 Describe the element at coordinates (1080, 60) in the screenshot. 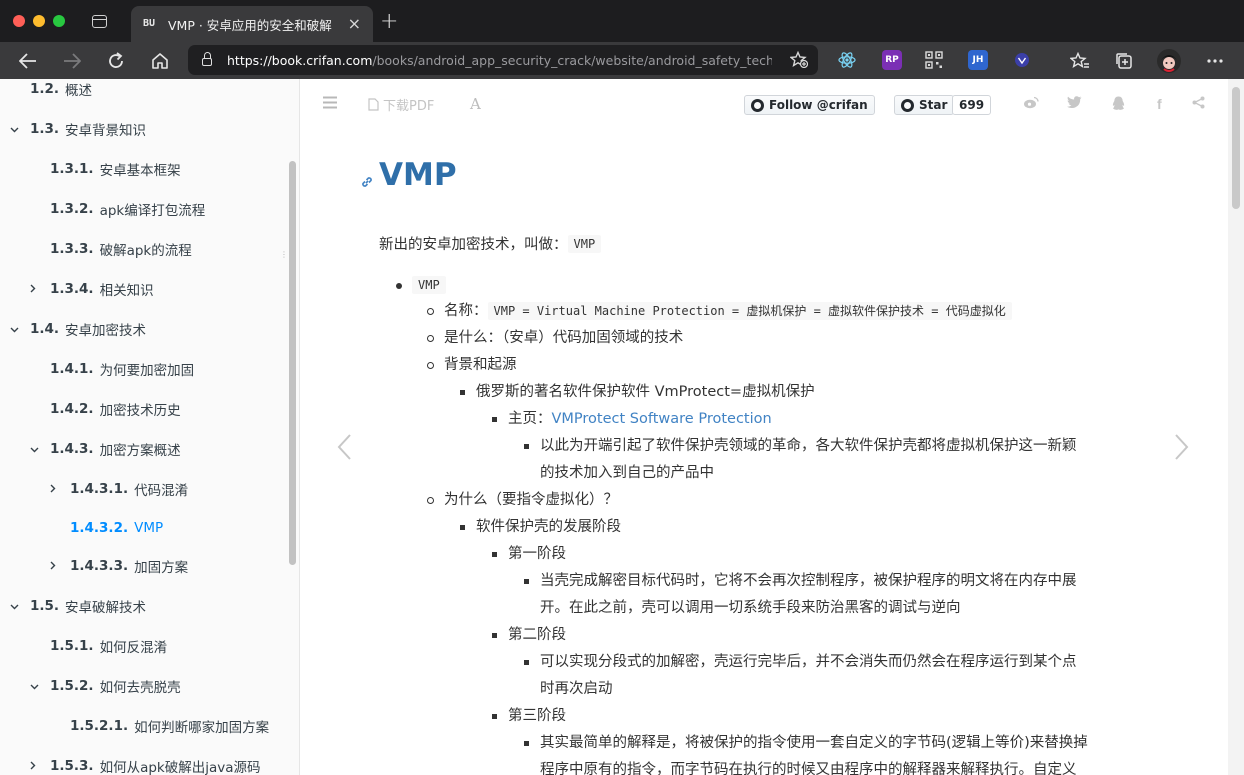

I see `favorites-icon` at that location.